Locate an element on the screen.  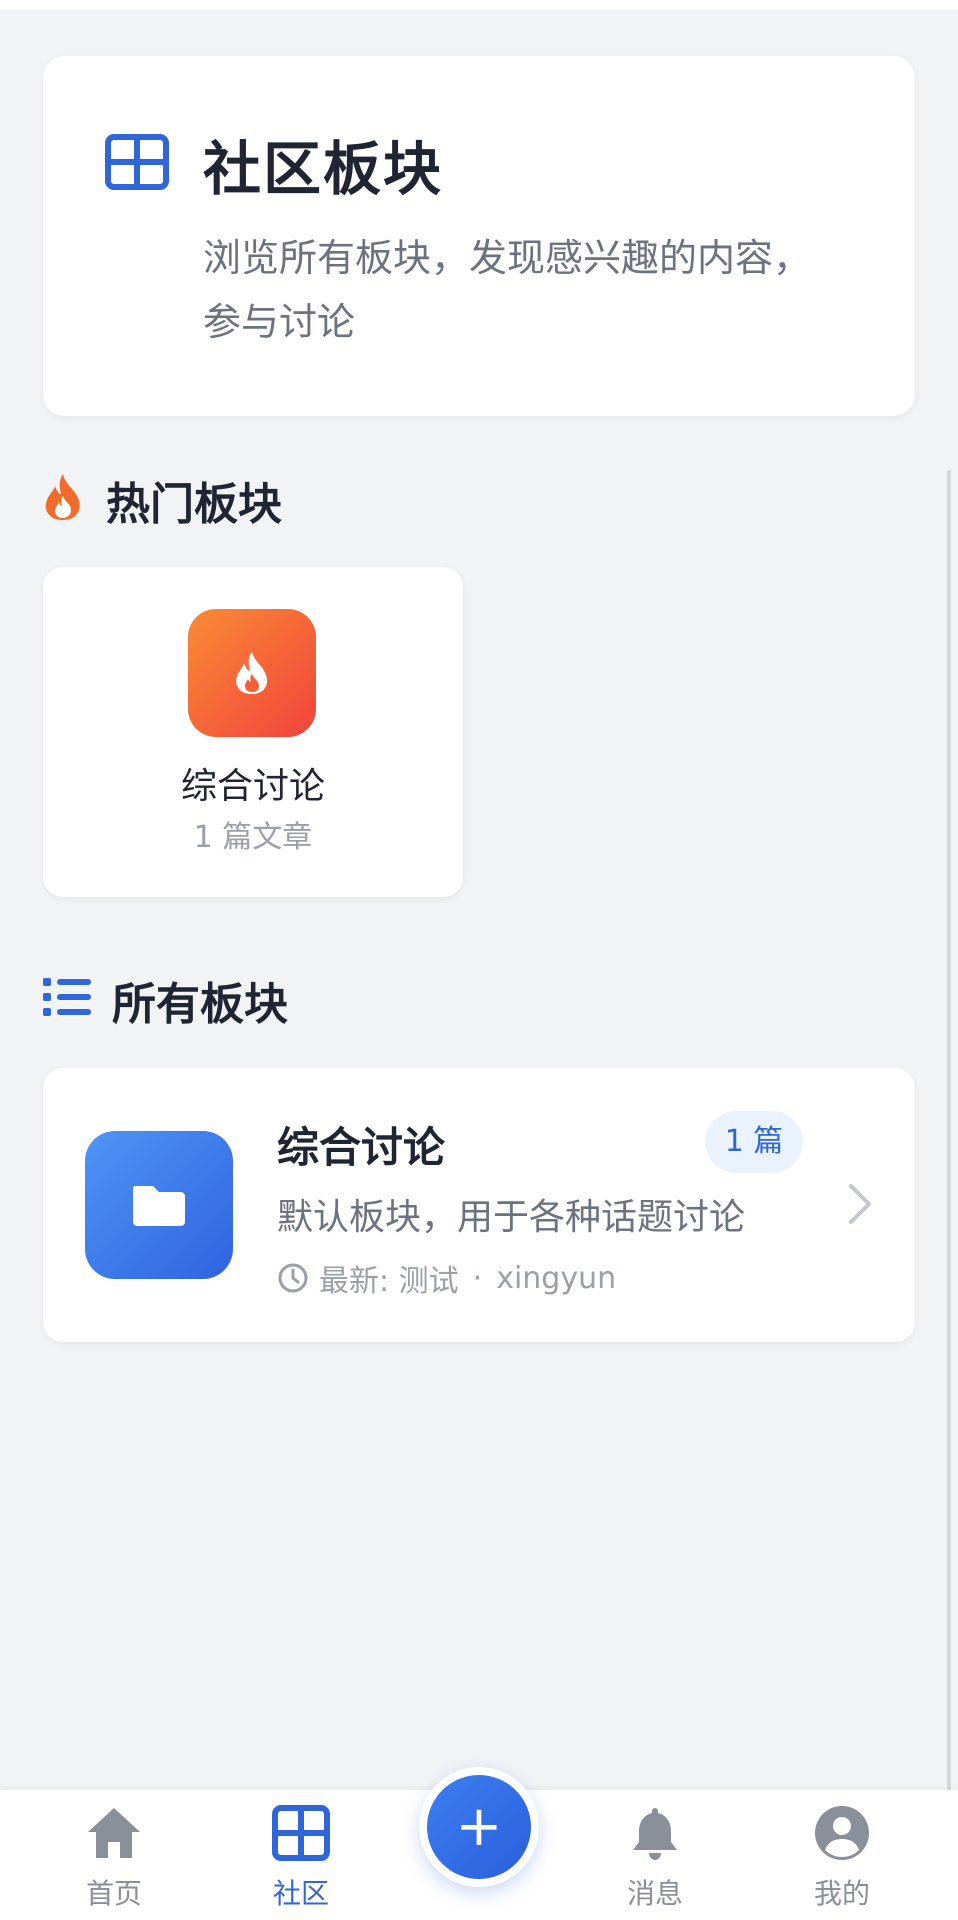
board-description: 默认板块，用于各种话题讨论 is located at coordinates (511, 1217).